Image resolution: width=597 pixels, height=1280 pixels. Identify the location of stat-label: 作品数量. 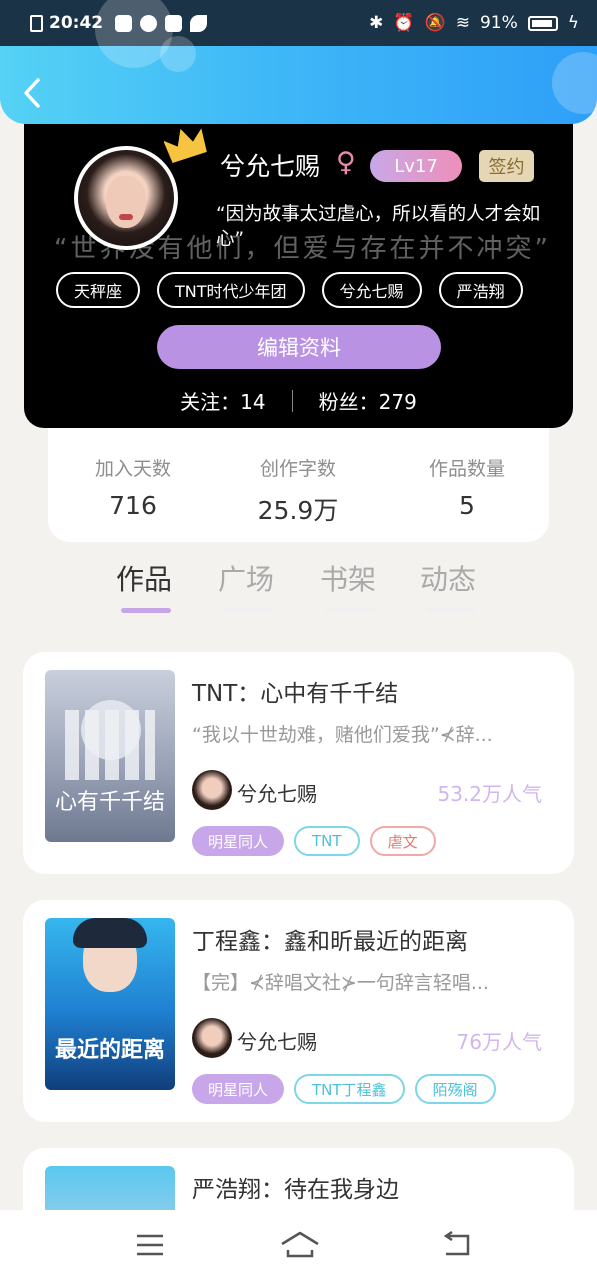
(466, 469).